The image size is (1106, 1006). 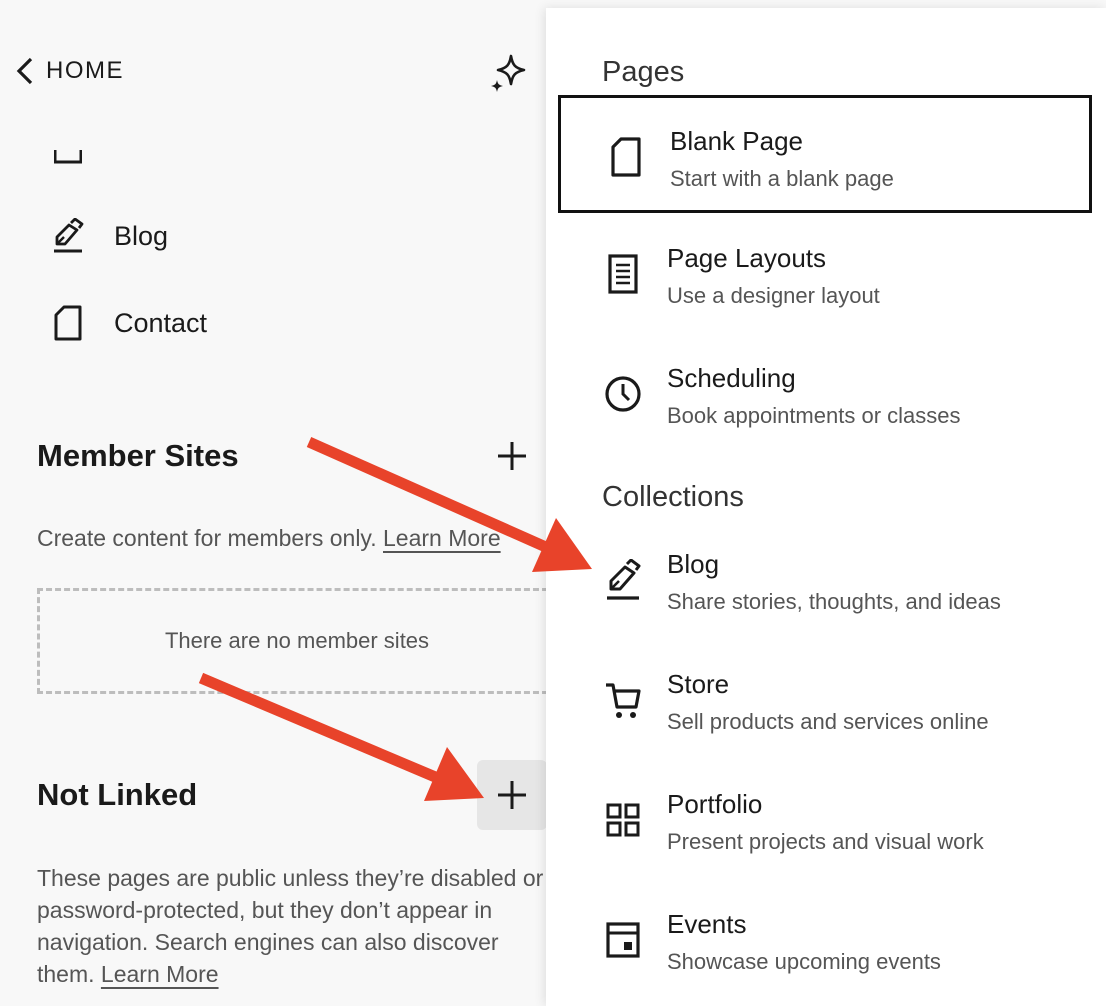 What do you see at coordinates (66, 974) in the screenshot?
I see `not-linked-line: them.` at bounding box center [66, 974].